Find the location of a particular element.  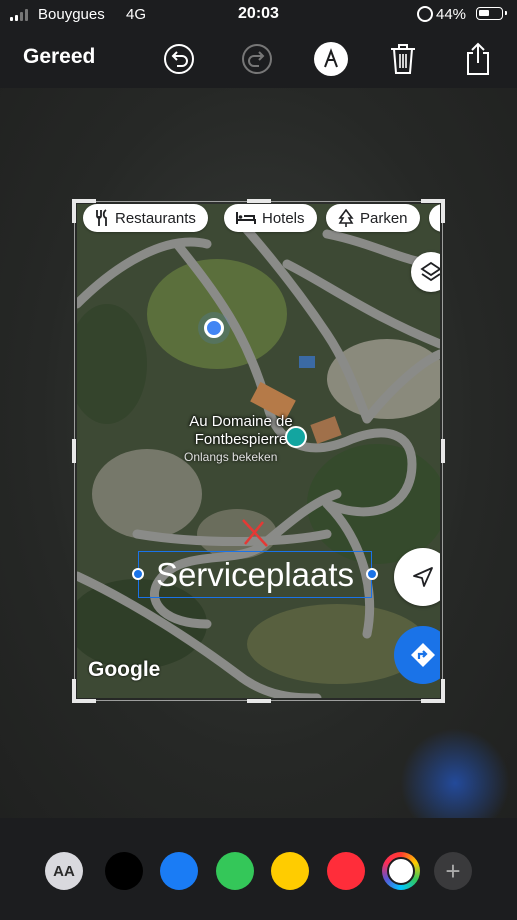

markup-button is located at coordinates (331, 59).